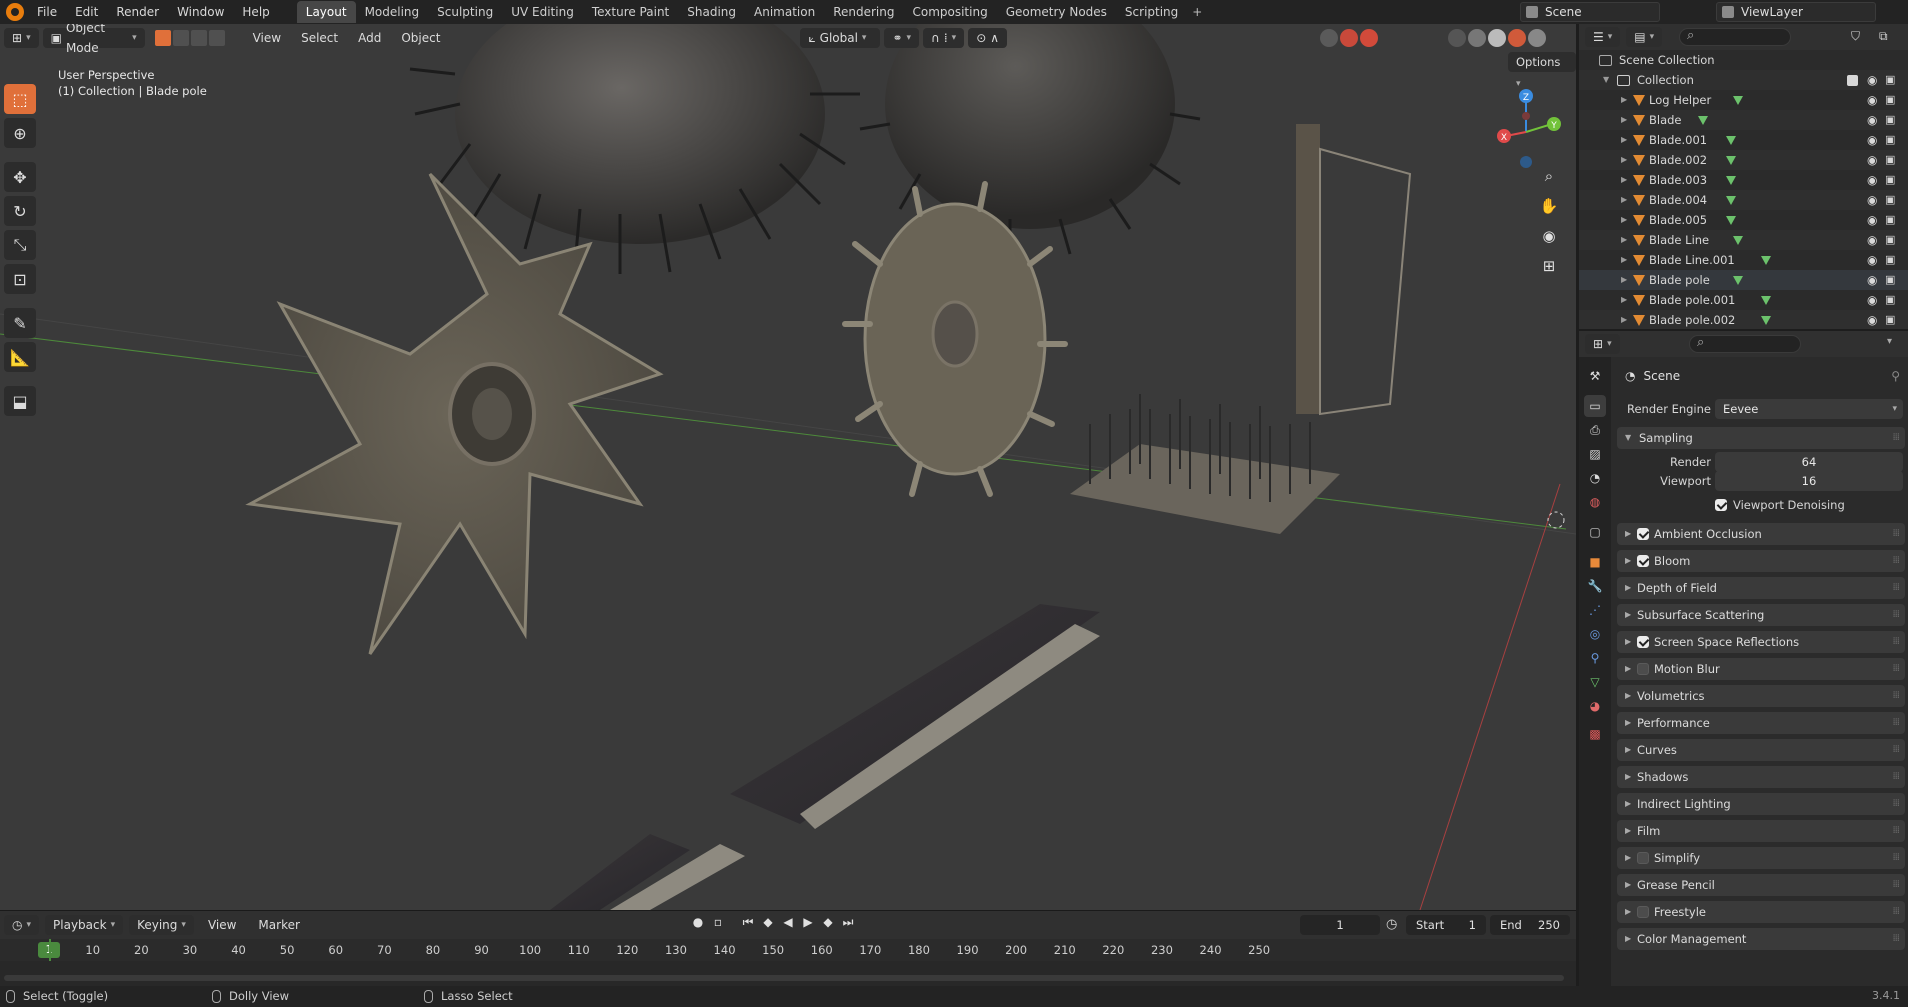 The height and width of the screenshot is (1007, 1908). What do you see at coordinates (200, 12) in the screenshot?
I see `menu-window: Window` at bounding box center [200, 12].